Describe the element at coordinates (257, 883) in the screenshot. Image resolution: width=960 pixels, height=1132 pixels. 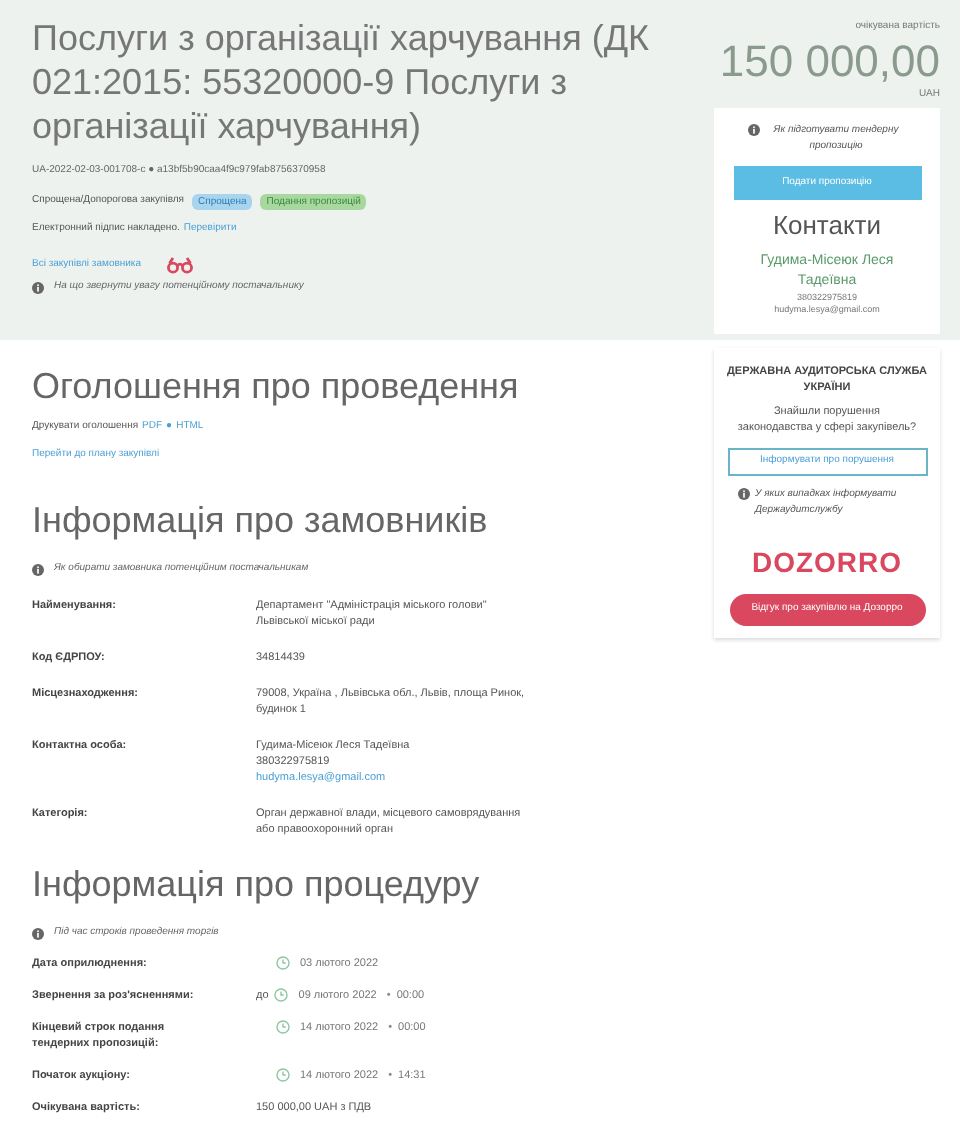
I see `section-heading: Інформація про процедуру` at that location.